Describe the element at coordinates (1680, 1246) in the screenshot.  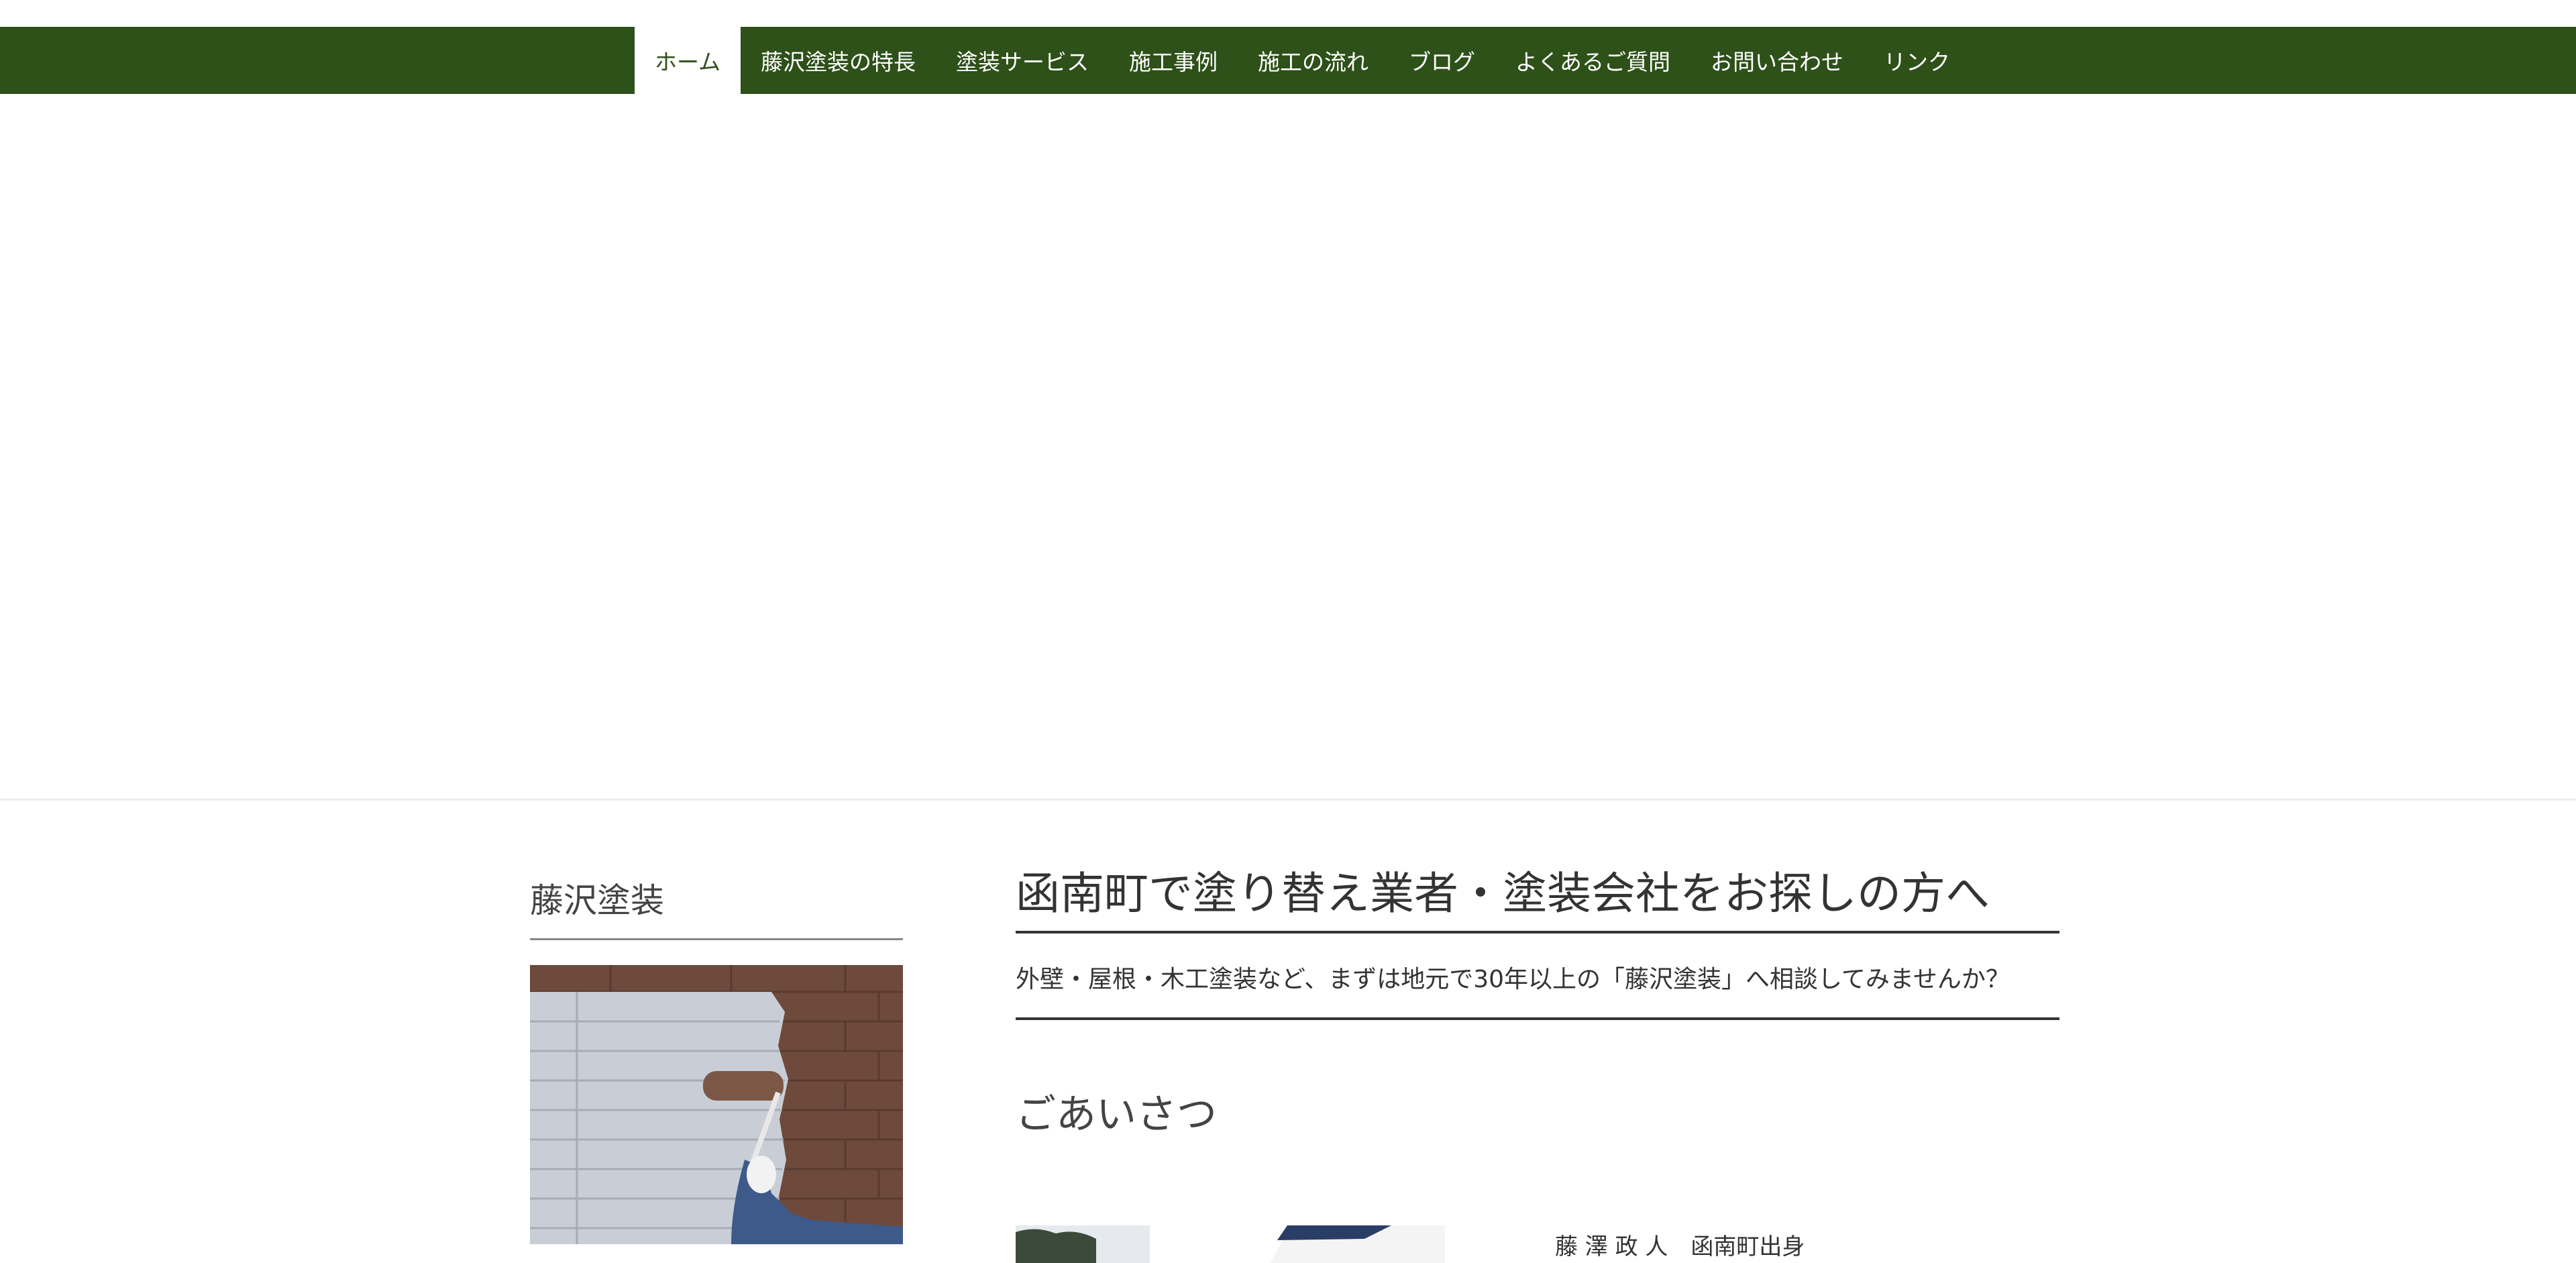
I see `profile-name: 藤 澤 政 人 函南町出身` at that location.